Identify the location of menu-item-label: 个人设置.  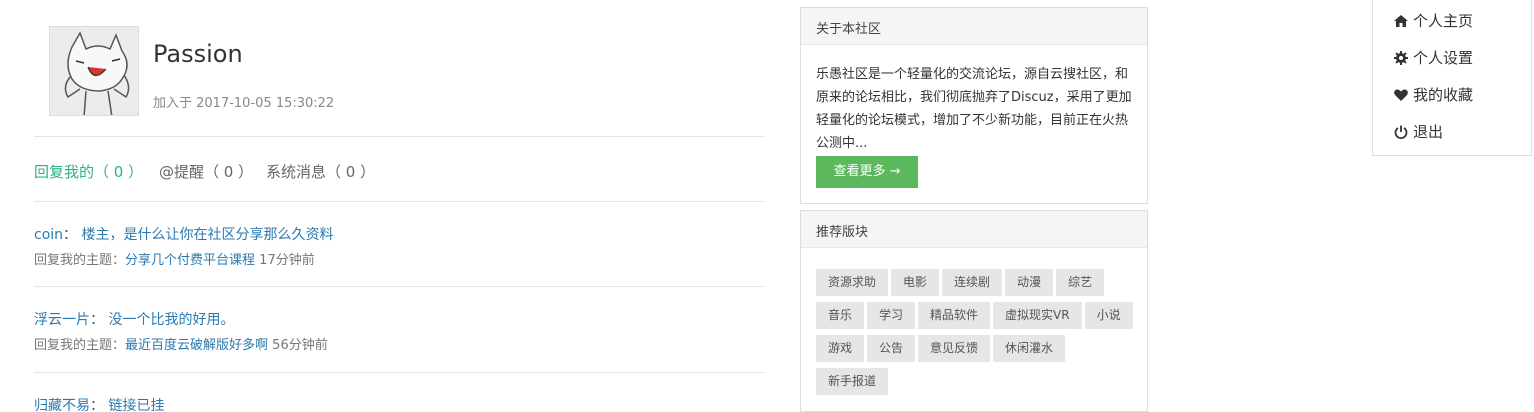
(1443, 58).